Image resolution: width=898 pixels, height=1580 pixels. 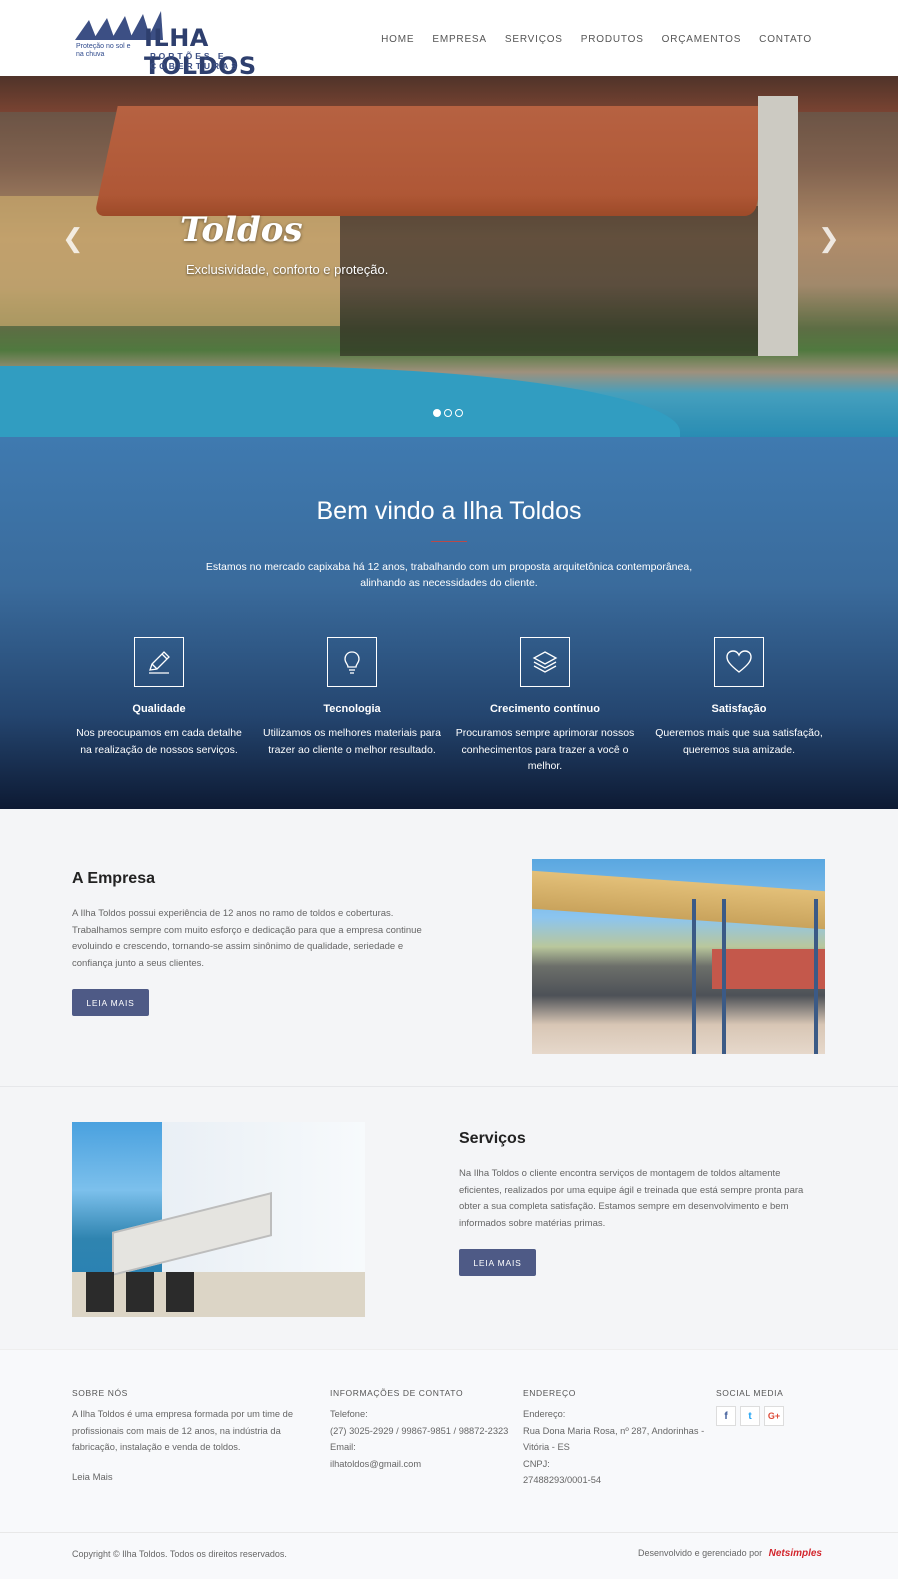 I want to click on developer-link: Netsimples, so click(x=795, y=1553).